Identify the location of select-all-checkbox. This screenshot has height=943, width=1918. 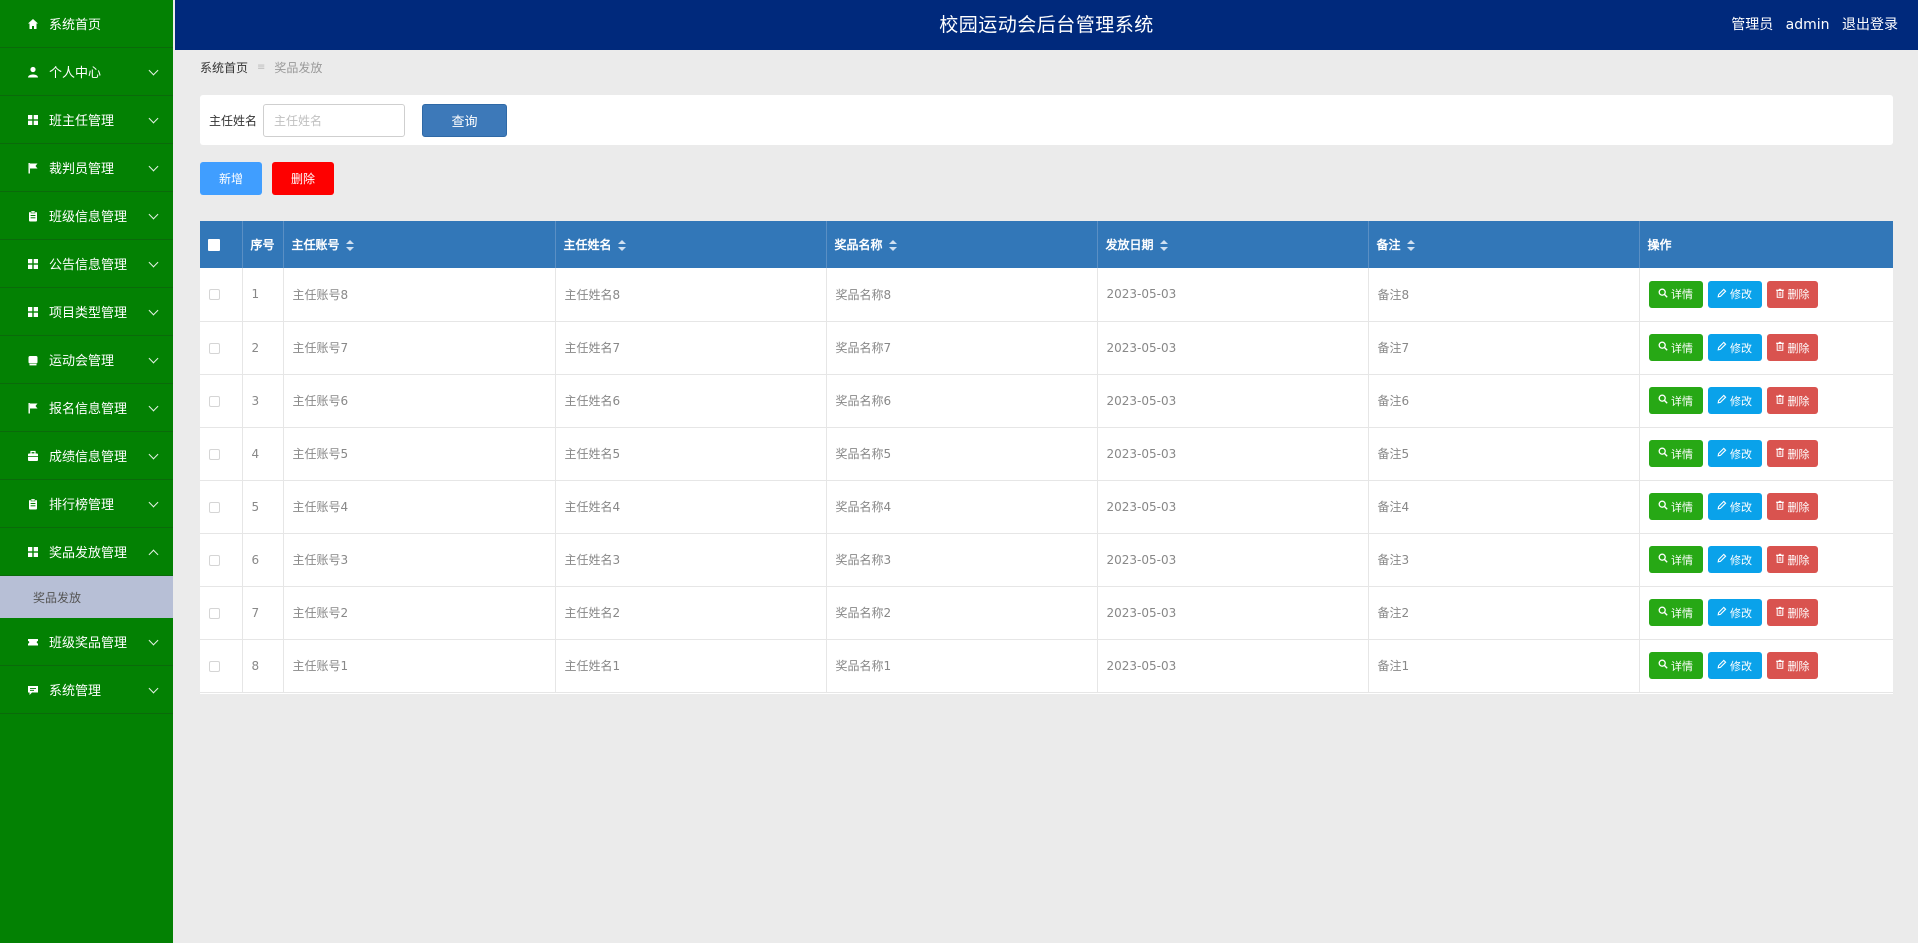
(214, 245).